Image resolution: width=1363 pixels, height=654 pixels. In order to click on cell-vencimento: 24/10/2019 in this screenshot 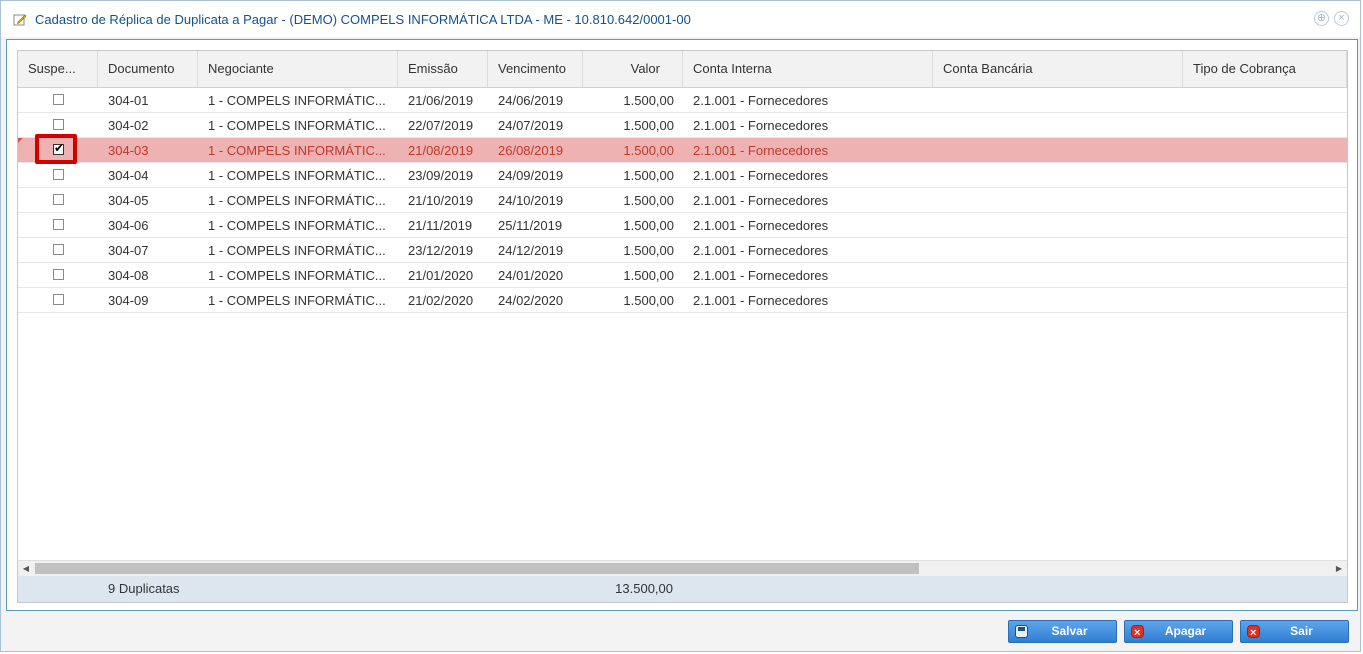, I will do `click(531, 200)`.